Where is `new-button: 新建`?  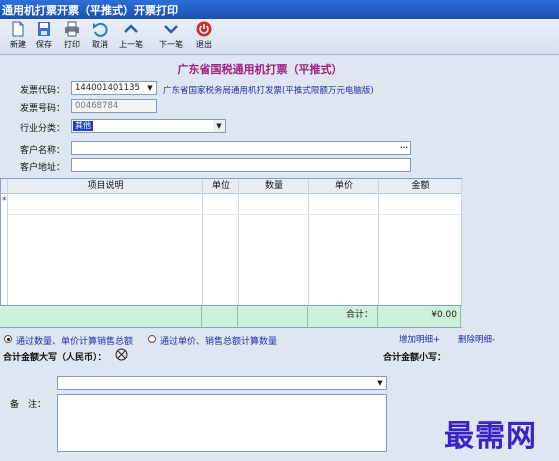
new-button: 新建 is located at coordinates (18, 37).